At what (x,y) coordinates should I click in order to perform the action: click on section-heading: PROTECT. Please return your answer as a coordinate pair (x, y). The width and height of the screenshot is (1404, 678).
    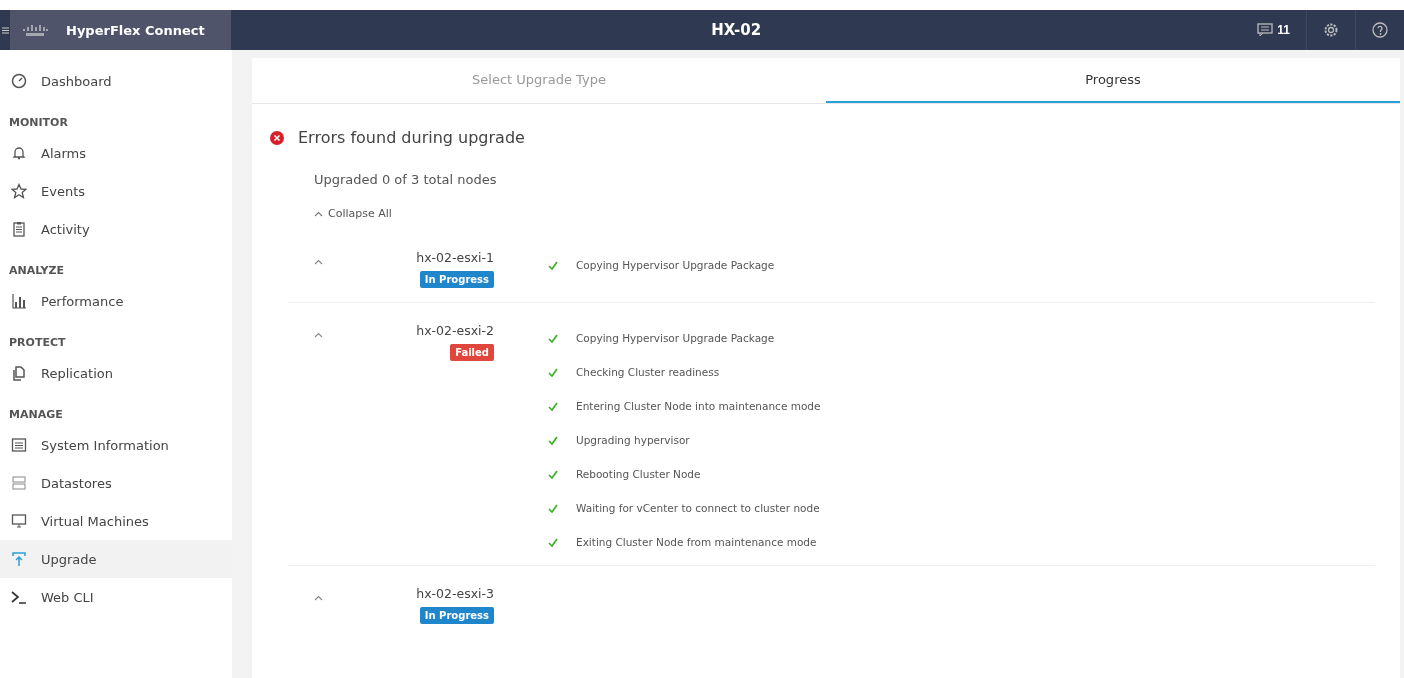
    Looking at the image, I should click on (37, 343).